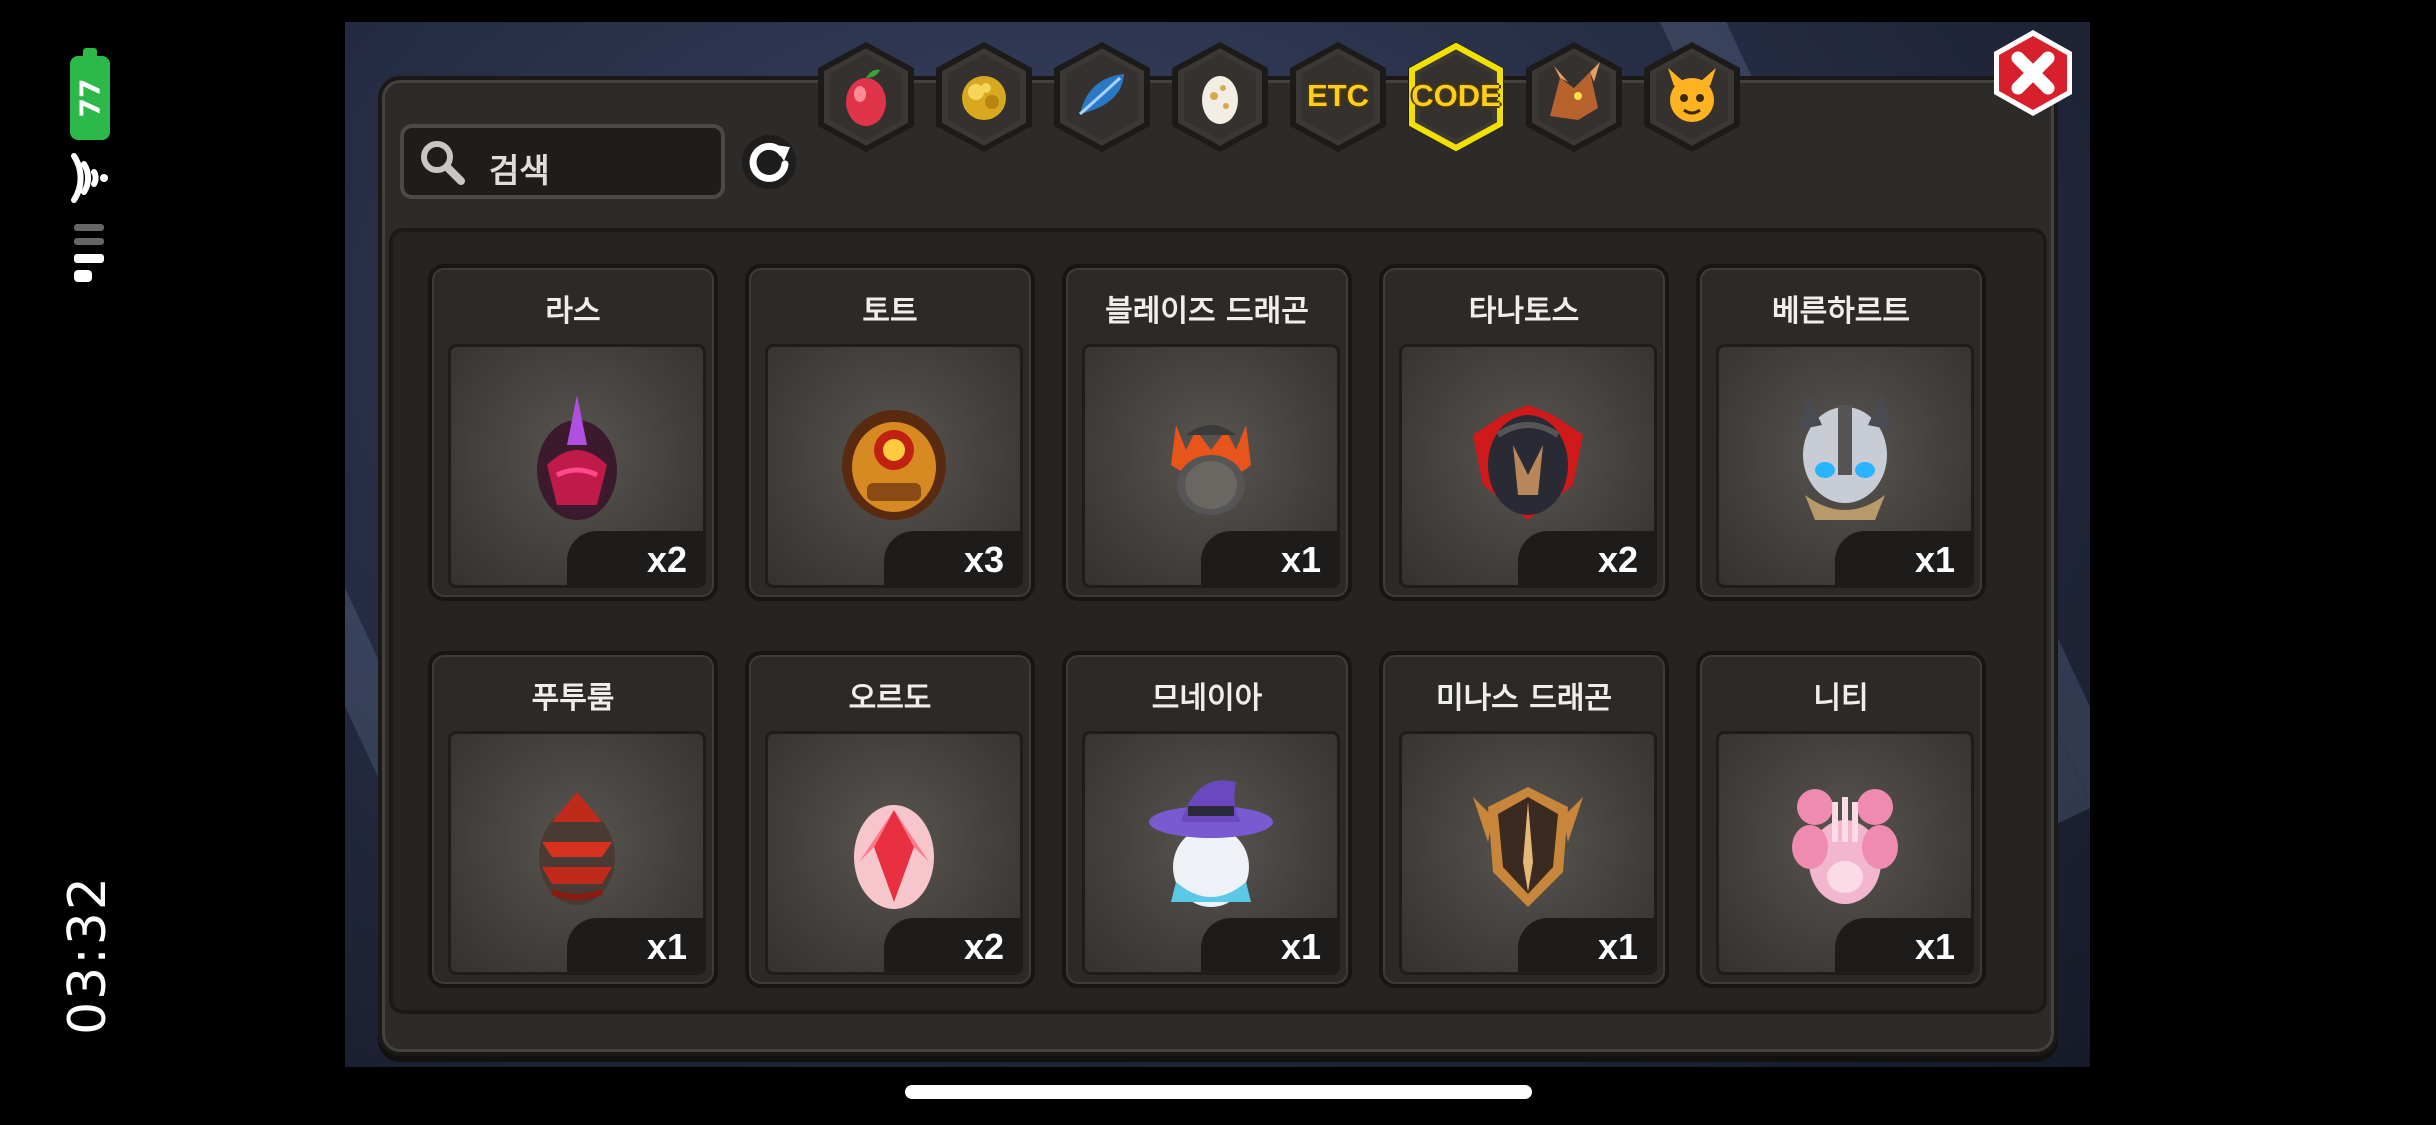  What do you see at coordinates (89, 253) in the screenshot?
I see `cellular-signal-icon` at bounding box center [89, 253].